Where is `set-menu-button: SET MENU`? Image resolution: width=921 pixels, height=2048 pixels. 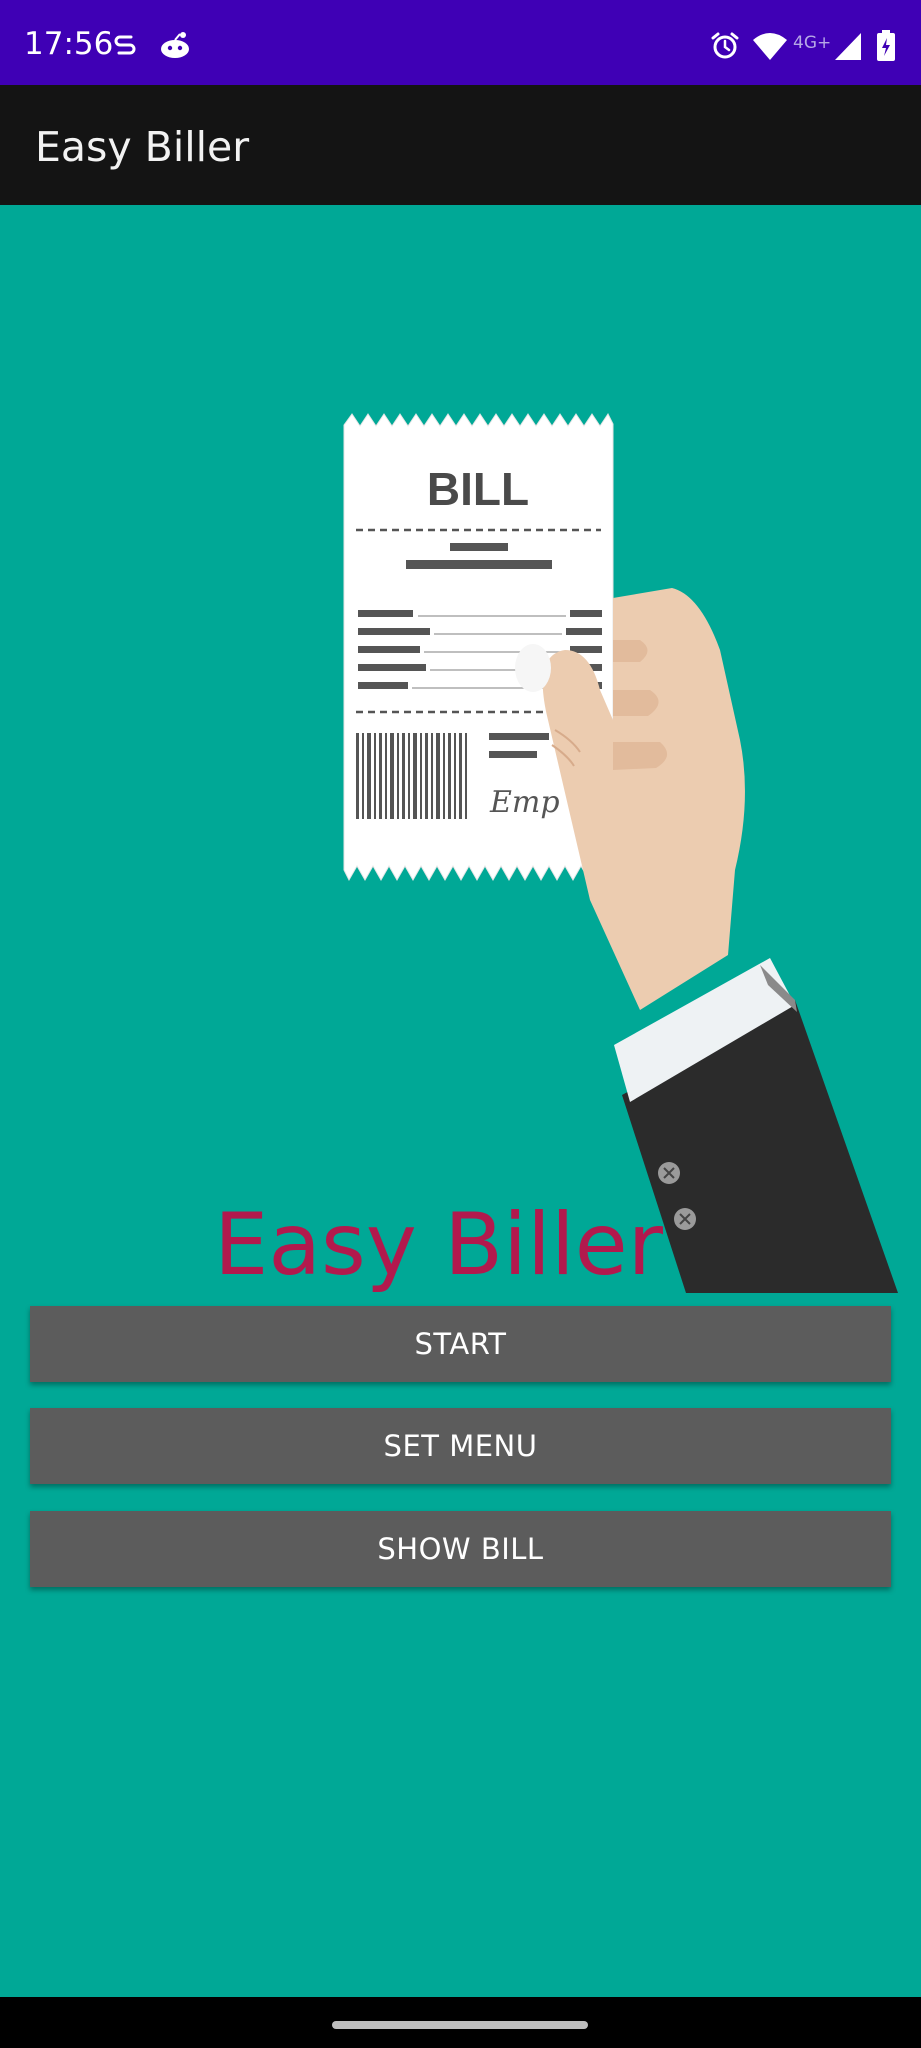
set-menu-button: SET MENU is located at coordinates (460, 1446).